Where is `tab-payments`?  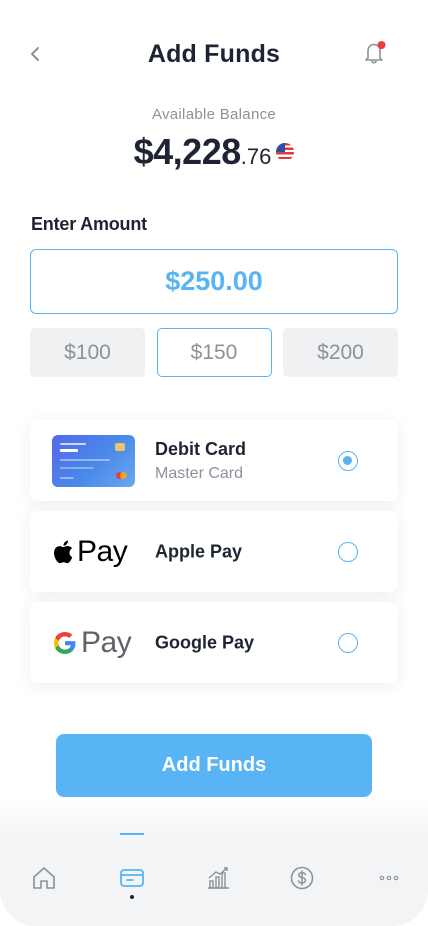 tab-payments is located at coordinates (302, 878).